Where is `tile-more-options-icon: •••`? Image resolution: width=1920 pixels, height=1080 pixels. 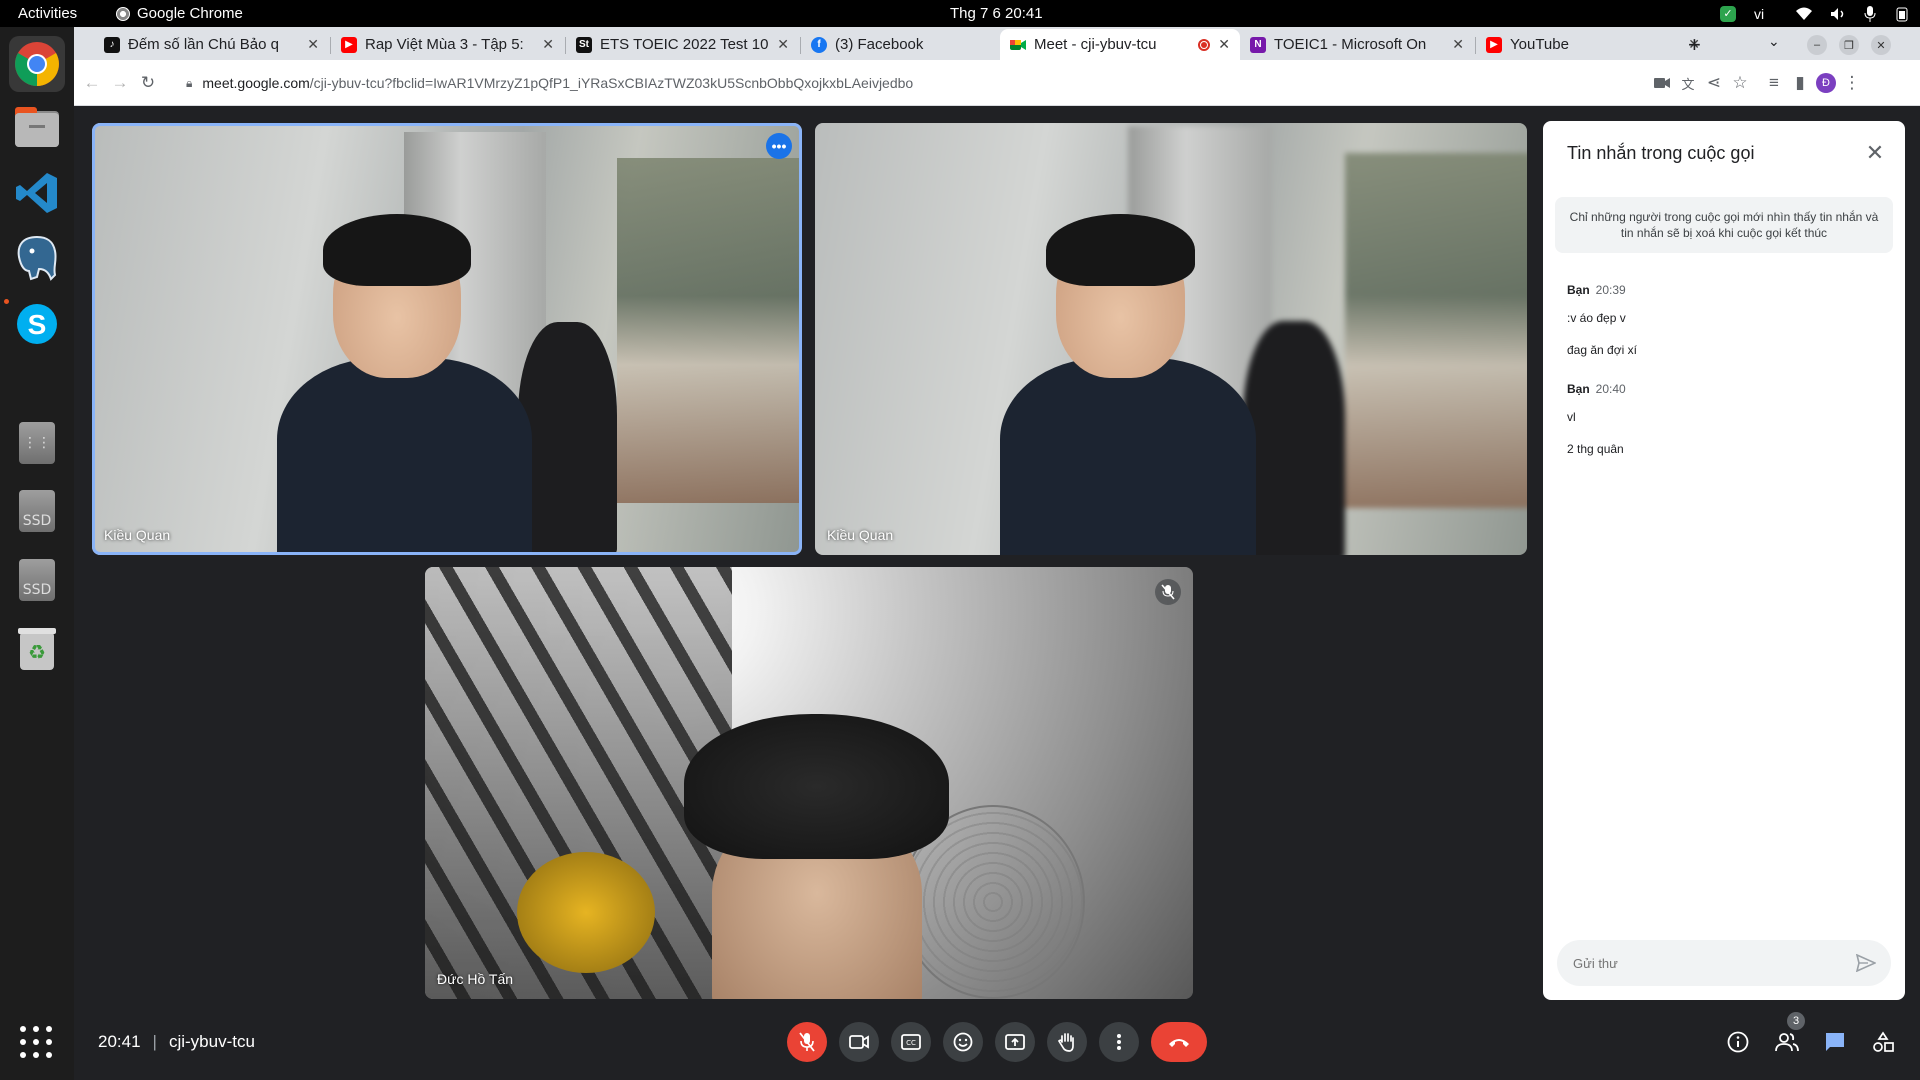
tile-more-options-icon: ••• is located at coordinates (779, 146).